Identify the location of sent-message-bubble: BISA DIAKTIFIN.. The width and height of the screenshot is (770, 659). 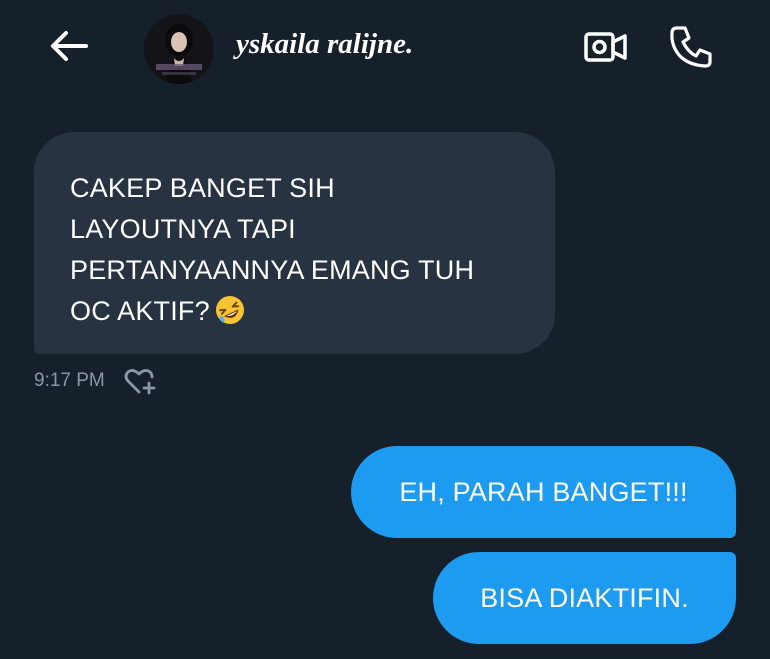
(584, 598).